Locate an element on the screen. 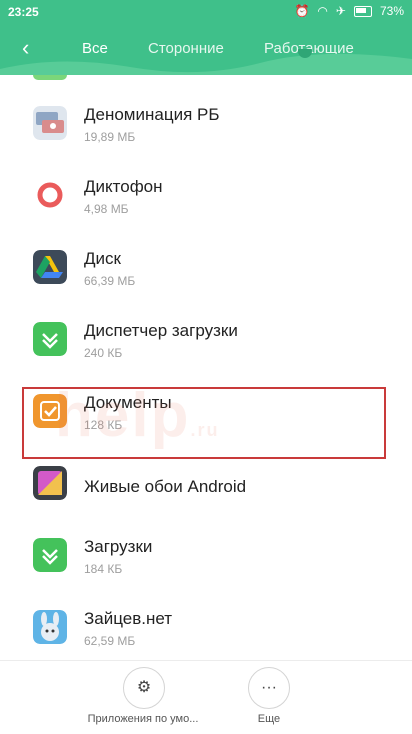  app-name: Живые обои Android is located at coordinates (165, 486).